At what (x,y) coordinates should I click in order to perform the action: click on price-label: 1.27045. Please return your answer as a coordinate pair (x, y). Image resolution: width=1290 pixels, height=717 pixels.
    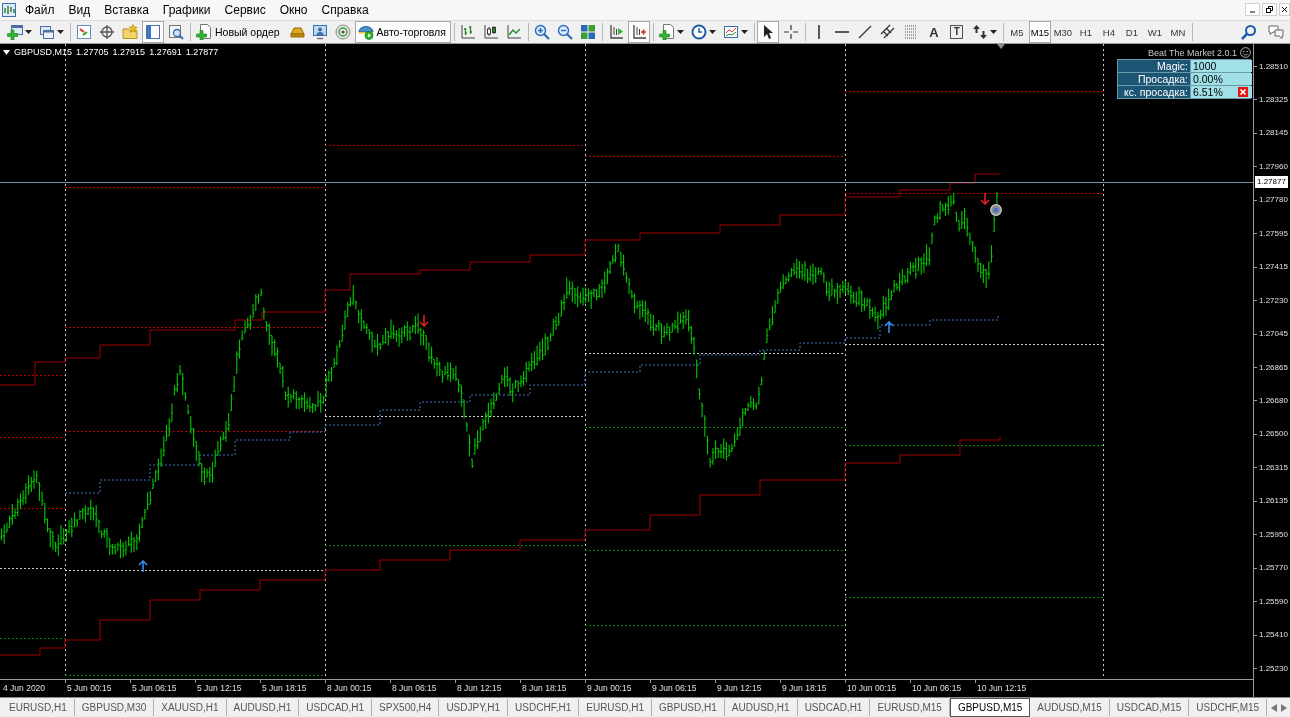
    Looking at the image, I should click on (1273, 334).